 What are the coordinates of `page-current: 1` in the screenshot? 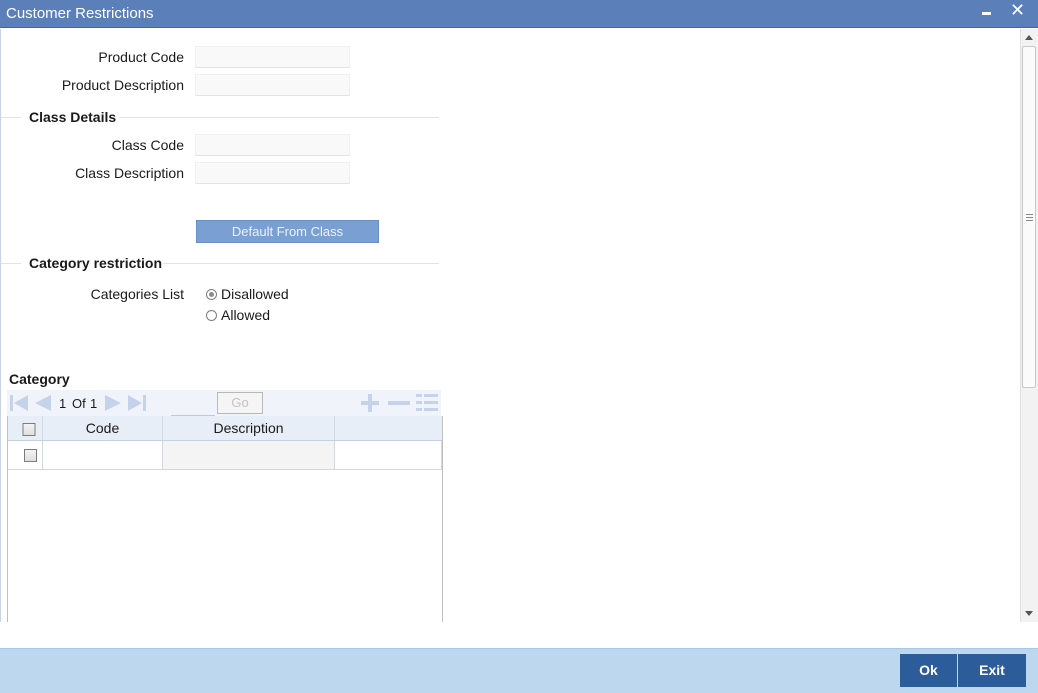 It's located at (63, 403).